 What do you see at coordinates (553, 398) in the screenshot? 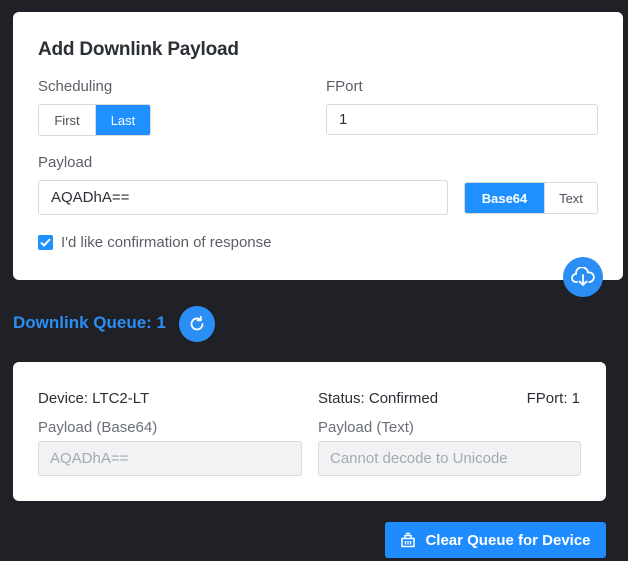
I see `queue-fport: FPort: 1` at bounding box center [553, 398].